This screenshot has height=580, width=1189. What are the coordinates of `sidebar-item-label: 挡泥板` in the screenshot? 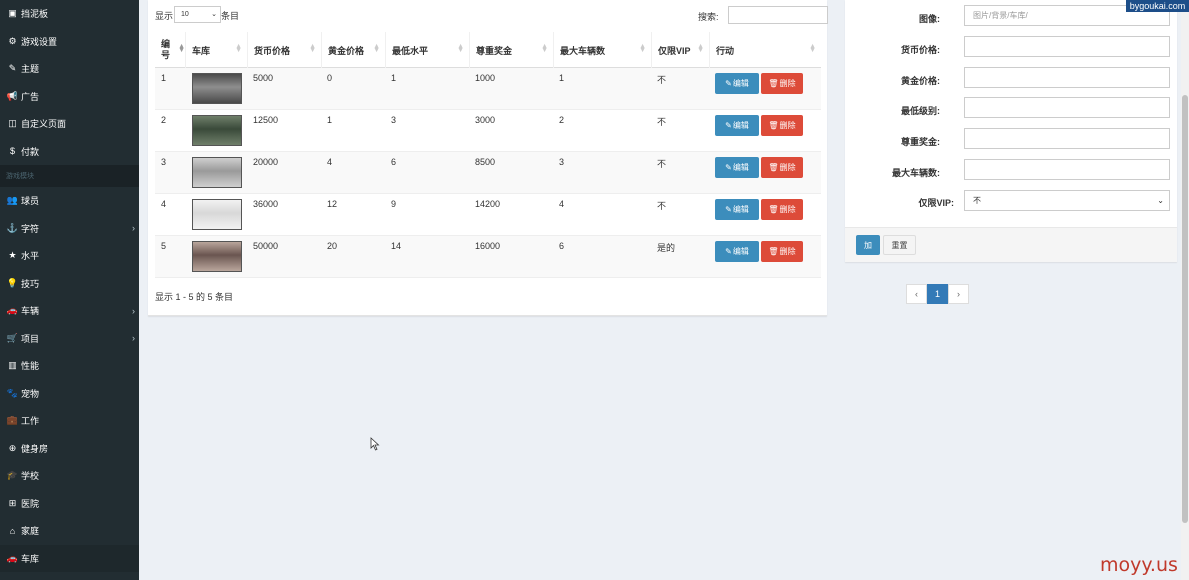 It's located at (35, 14).